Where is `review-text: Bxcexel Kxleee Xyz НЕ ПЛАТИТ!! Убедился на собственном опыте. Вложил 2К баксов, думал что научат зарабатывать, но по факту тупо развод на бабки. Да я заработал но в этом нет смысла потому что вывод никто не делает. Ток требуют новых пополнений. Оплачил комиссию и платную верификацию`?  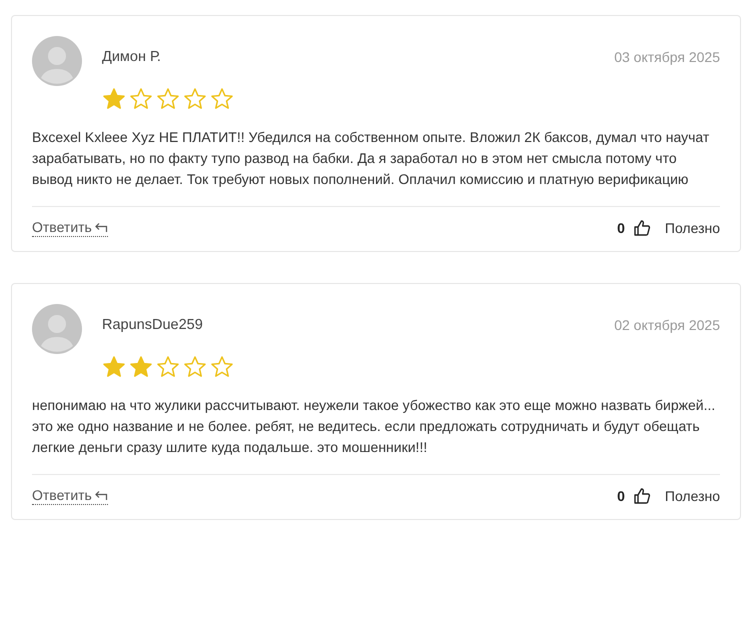
review-text: Bxcexel Kxleee Xyz НЕ ПЛАТИТ!! Убедился на собственном опыте. Вложил 2К баксов, думал что научат зарабатывать, но по факту тупо развод на бабки. Да я заработал но в этом нет смысла потому что вывод никто не делает. Ток требуют новых пополнений. Оплачил комиссию и платную верификацию is located at coordinates (371, 158).